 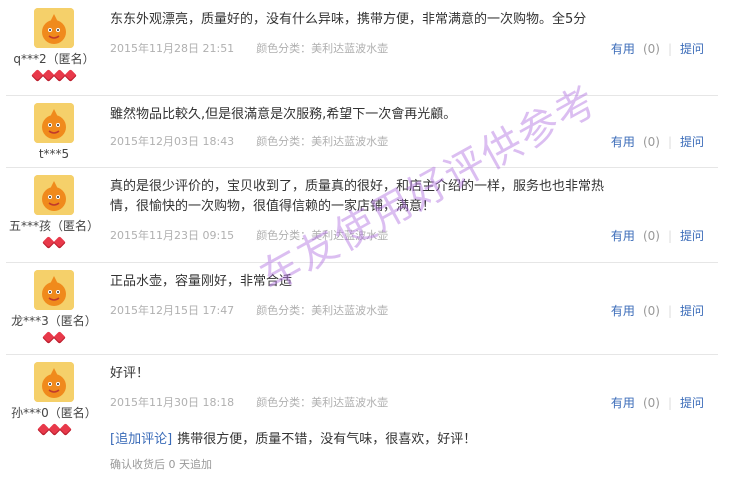 What do you see at coordinates (54, 59) in the screenshot?
I see `username: q***2（匿名）` at bounding box center [54, 59].